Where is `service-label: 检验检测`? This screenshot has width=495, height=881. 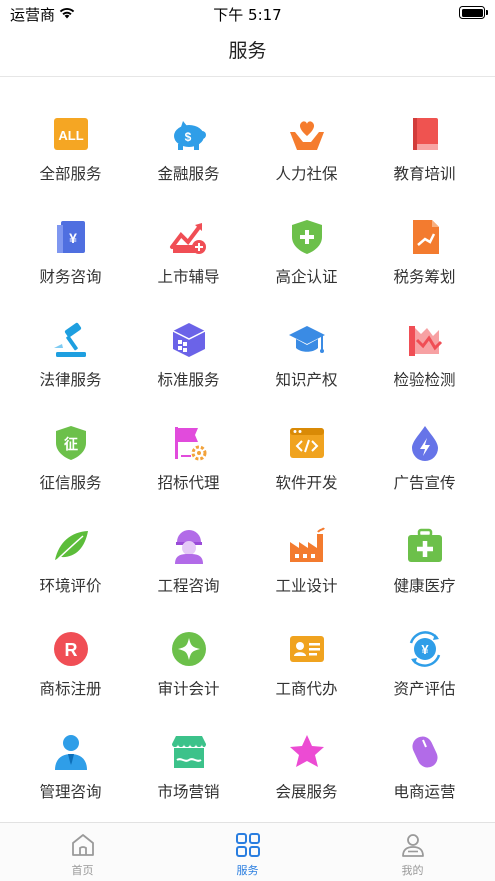
service-label: 检验检测 is located at coordinates (424, 380).